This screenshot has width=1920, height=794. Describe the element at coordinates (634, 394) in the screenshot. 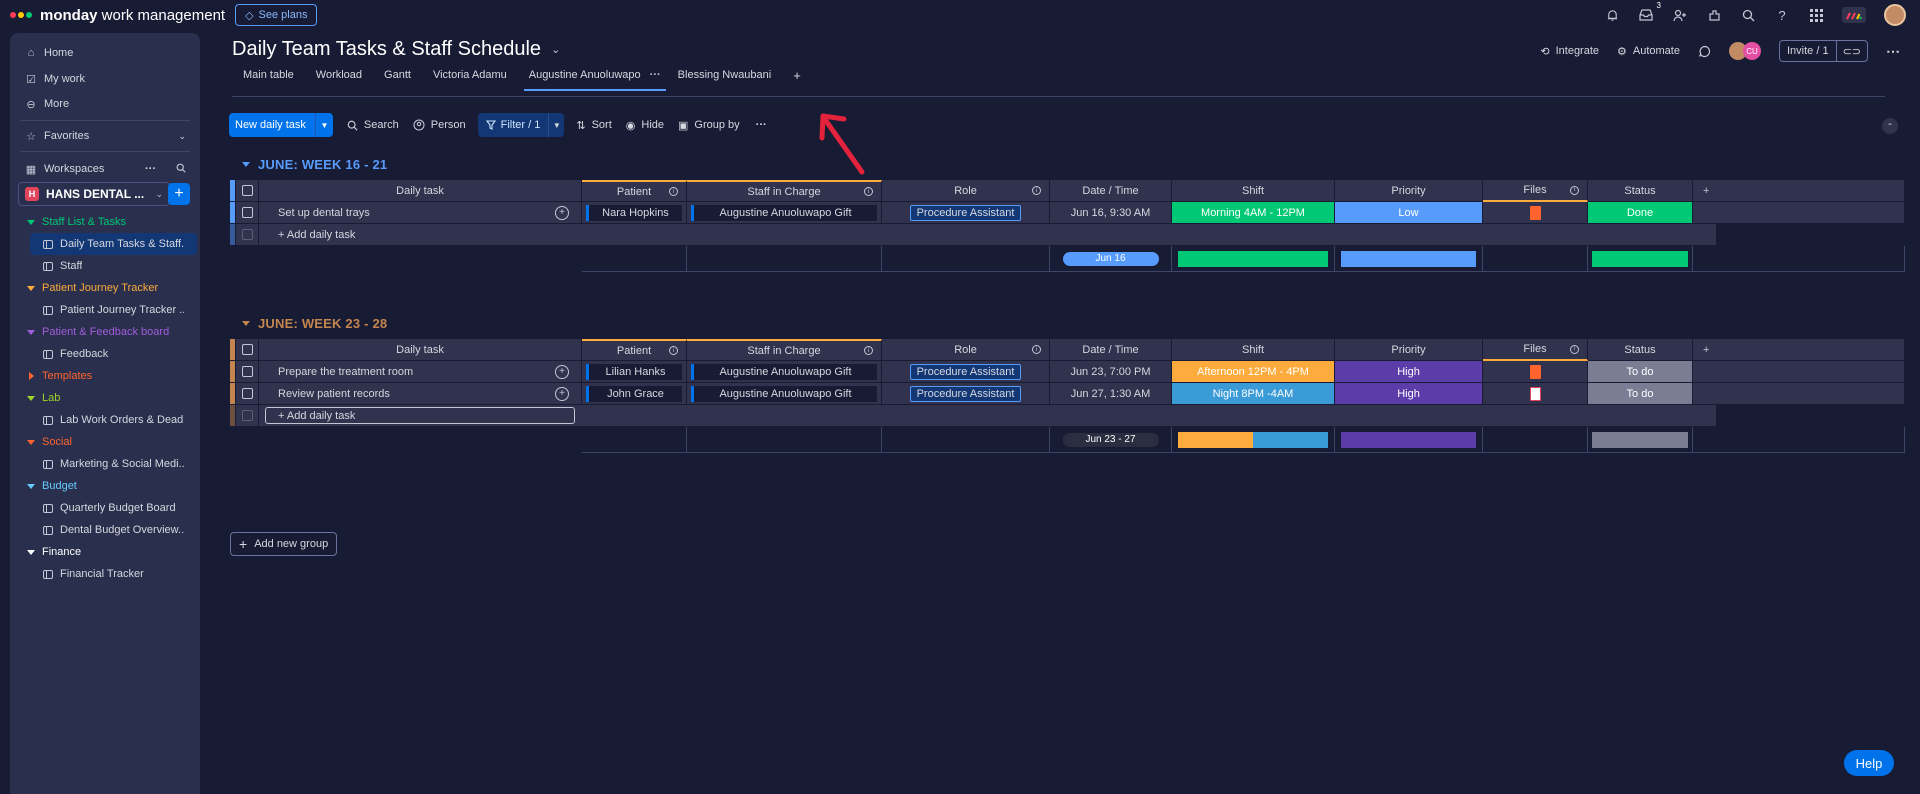

I see `patient-cell: John Grace` at that location.